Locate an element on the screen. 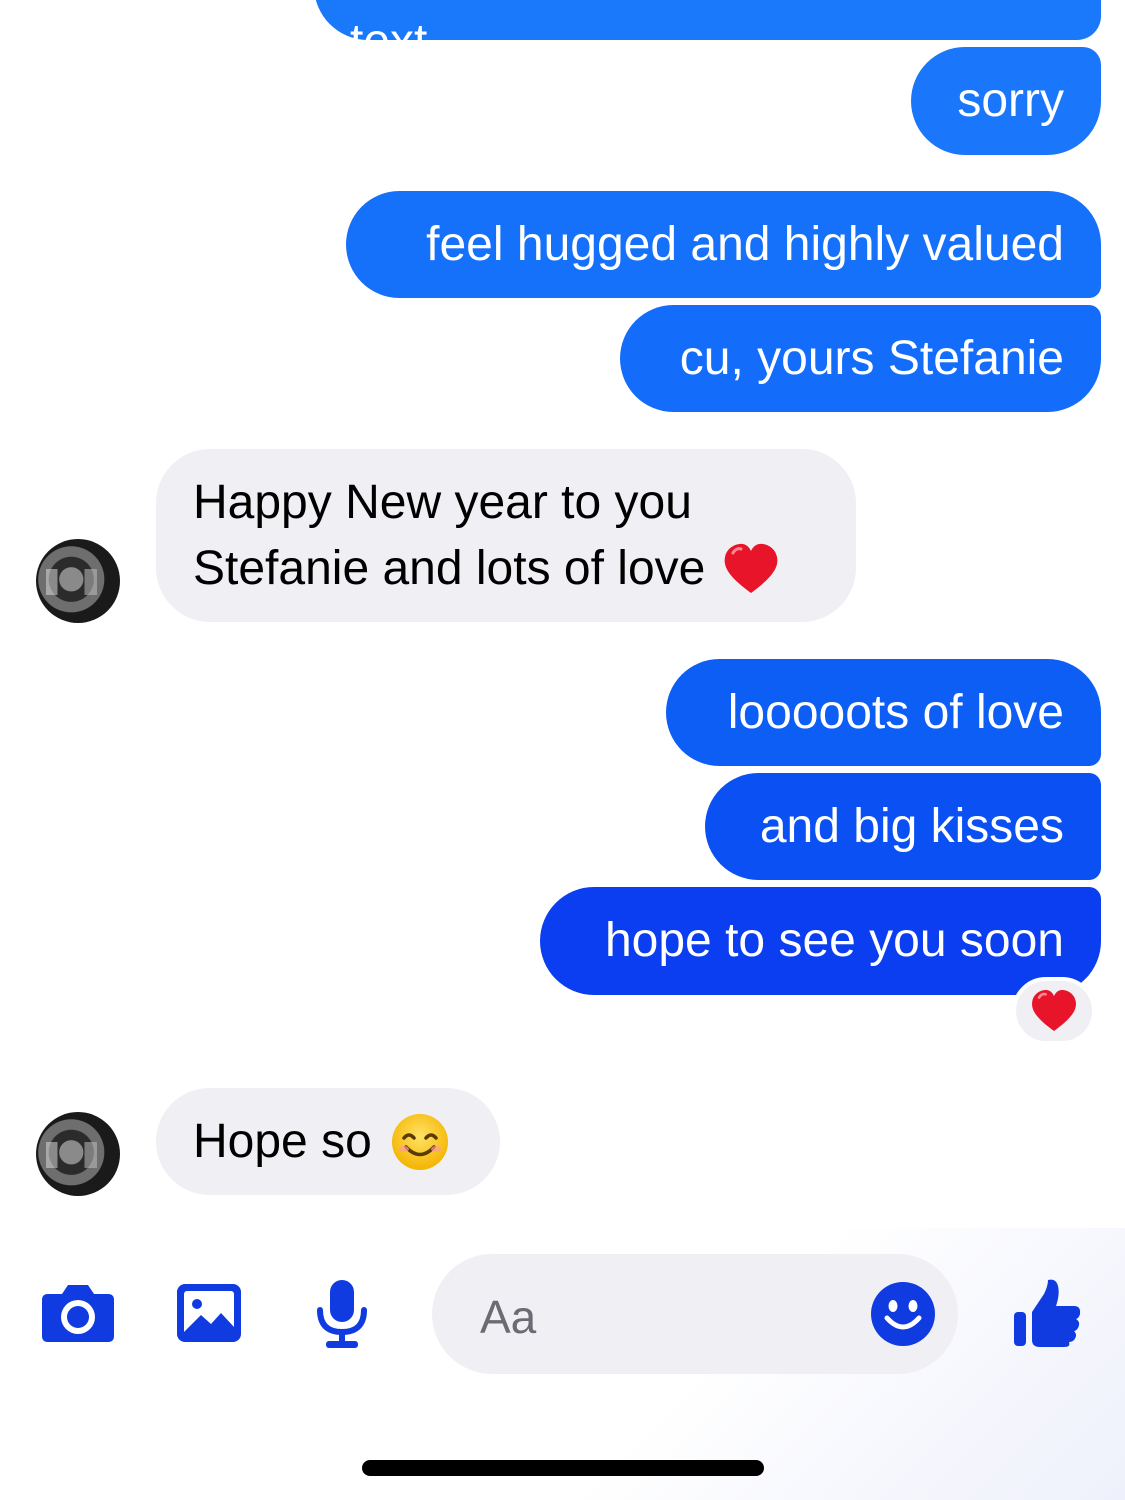 The image size is (1125, 1500). message-reaction is located at coordinates (1054, 1011).